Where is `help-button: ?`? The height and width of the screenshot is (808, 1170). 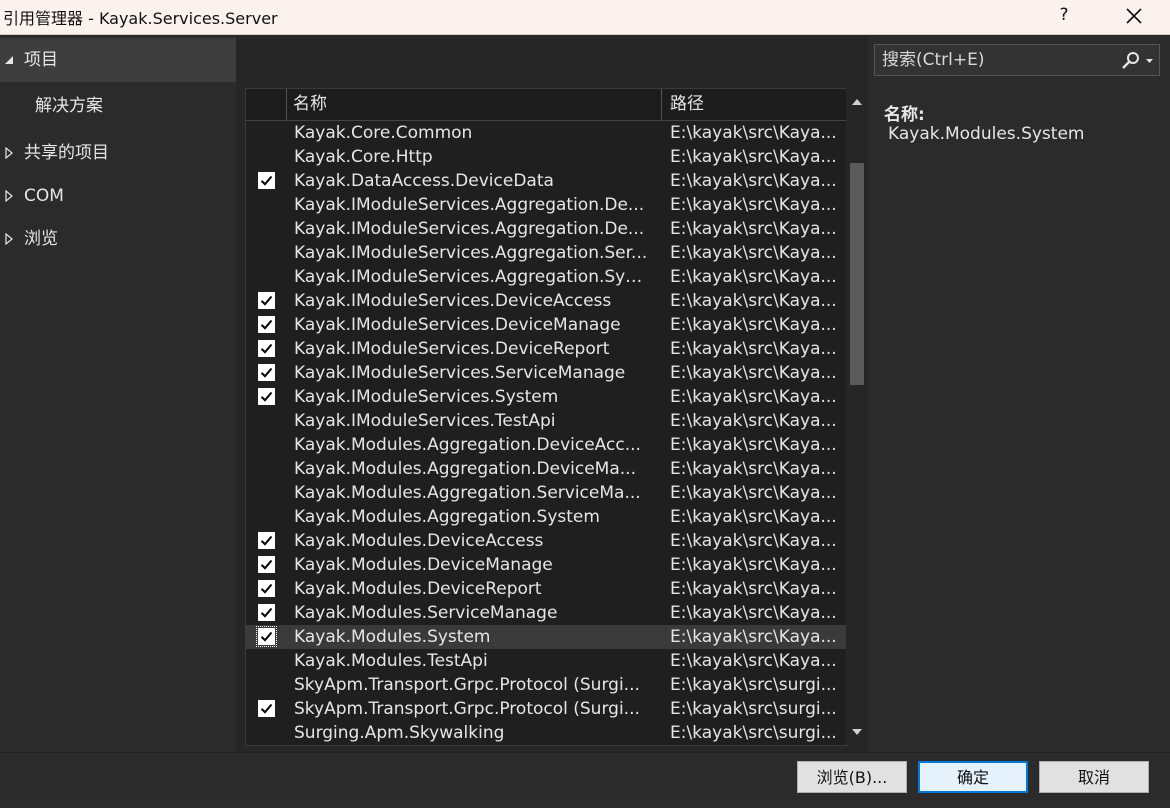 help-button: ? is located at coordinates (1064, 17).